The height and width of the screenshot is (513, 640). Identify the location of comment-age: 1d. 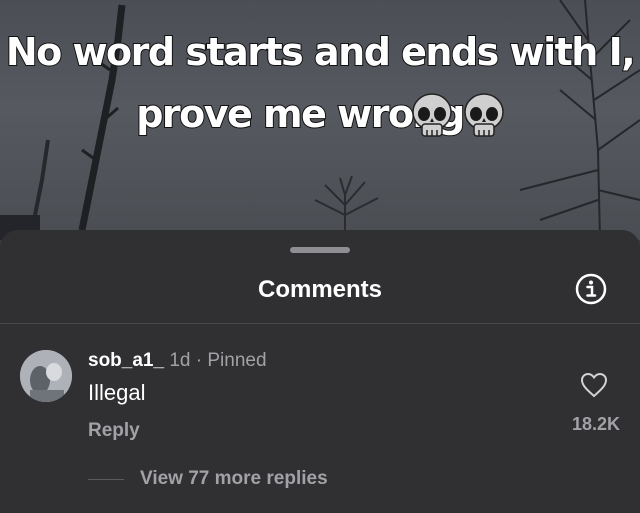
(180, 360).